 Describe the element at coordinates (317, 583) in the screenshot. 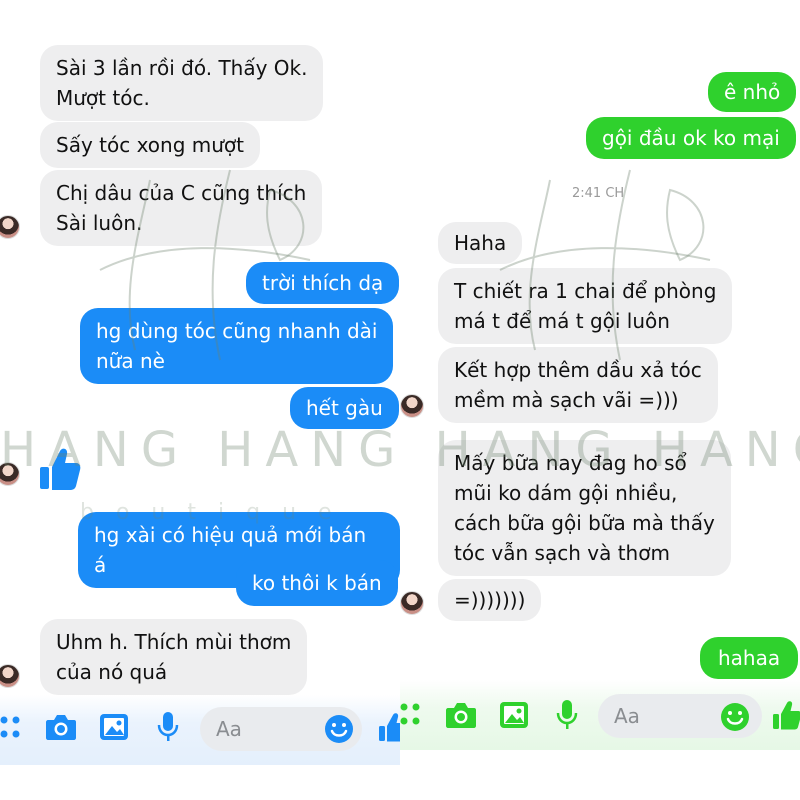

I see `message-outgoing: ko thôi k bán` at that location.